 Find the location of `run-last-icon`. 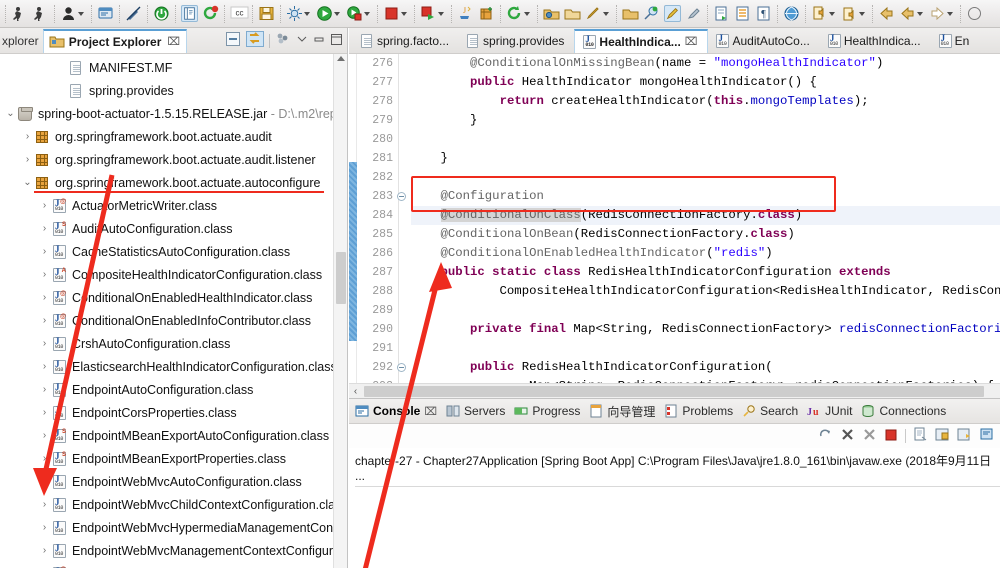

run-last-icon is located at coordinates (40, 14).